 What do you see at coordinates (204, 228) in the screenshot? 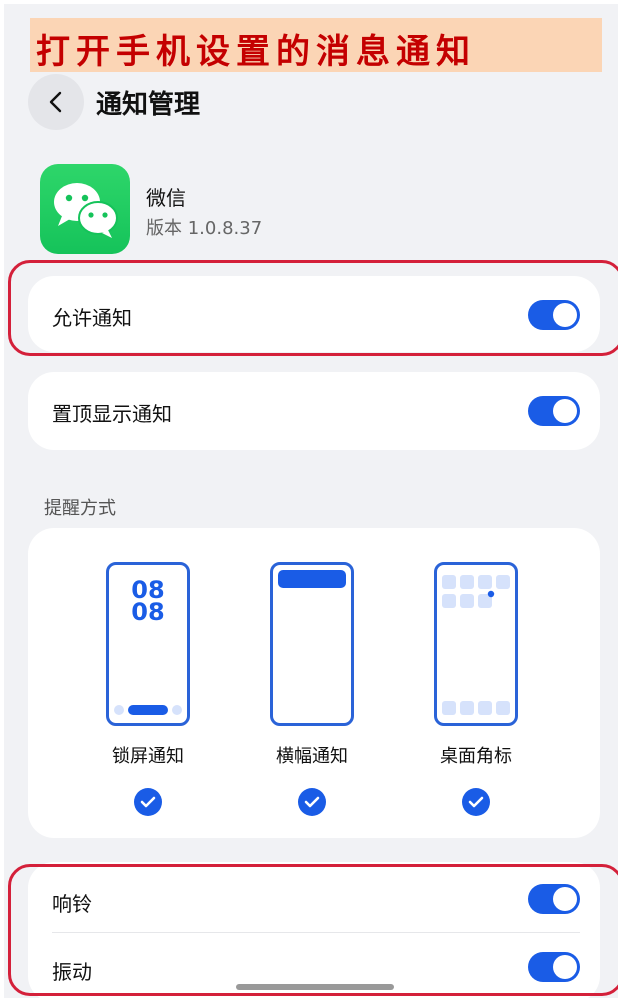
I see `app-version: 版本 1.0.8.37` at bounding box center [204, 228].